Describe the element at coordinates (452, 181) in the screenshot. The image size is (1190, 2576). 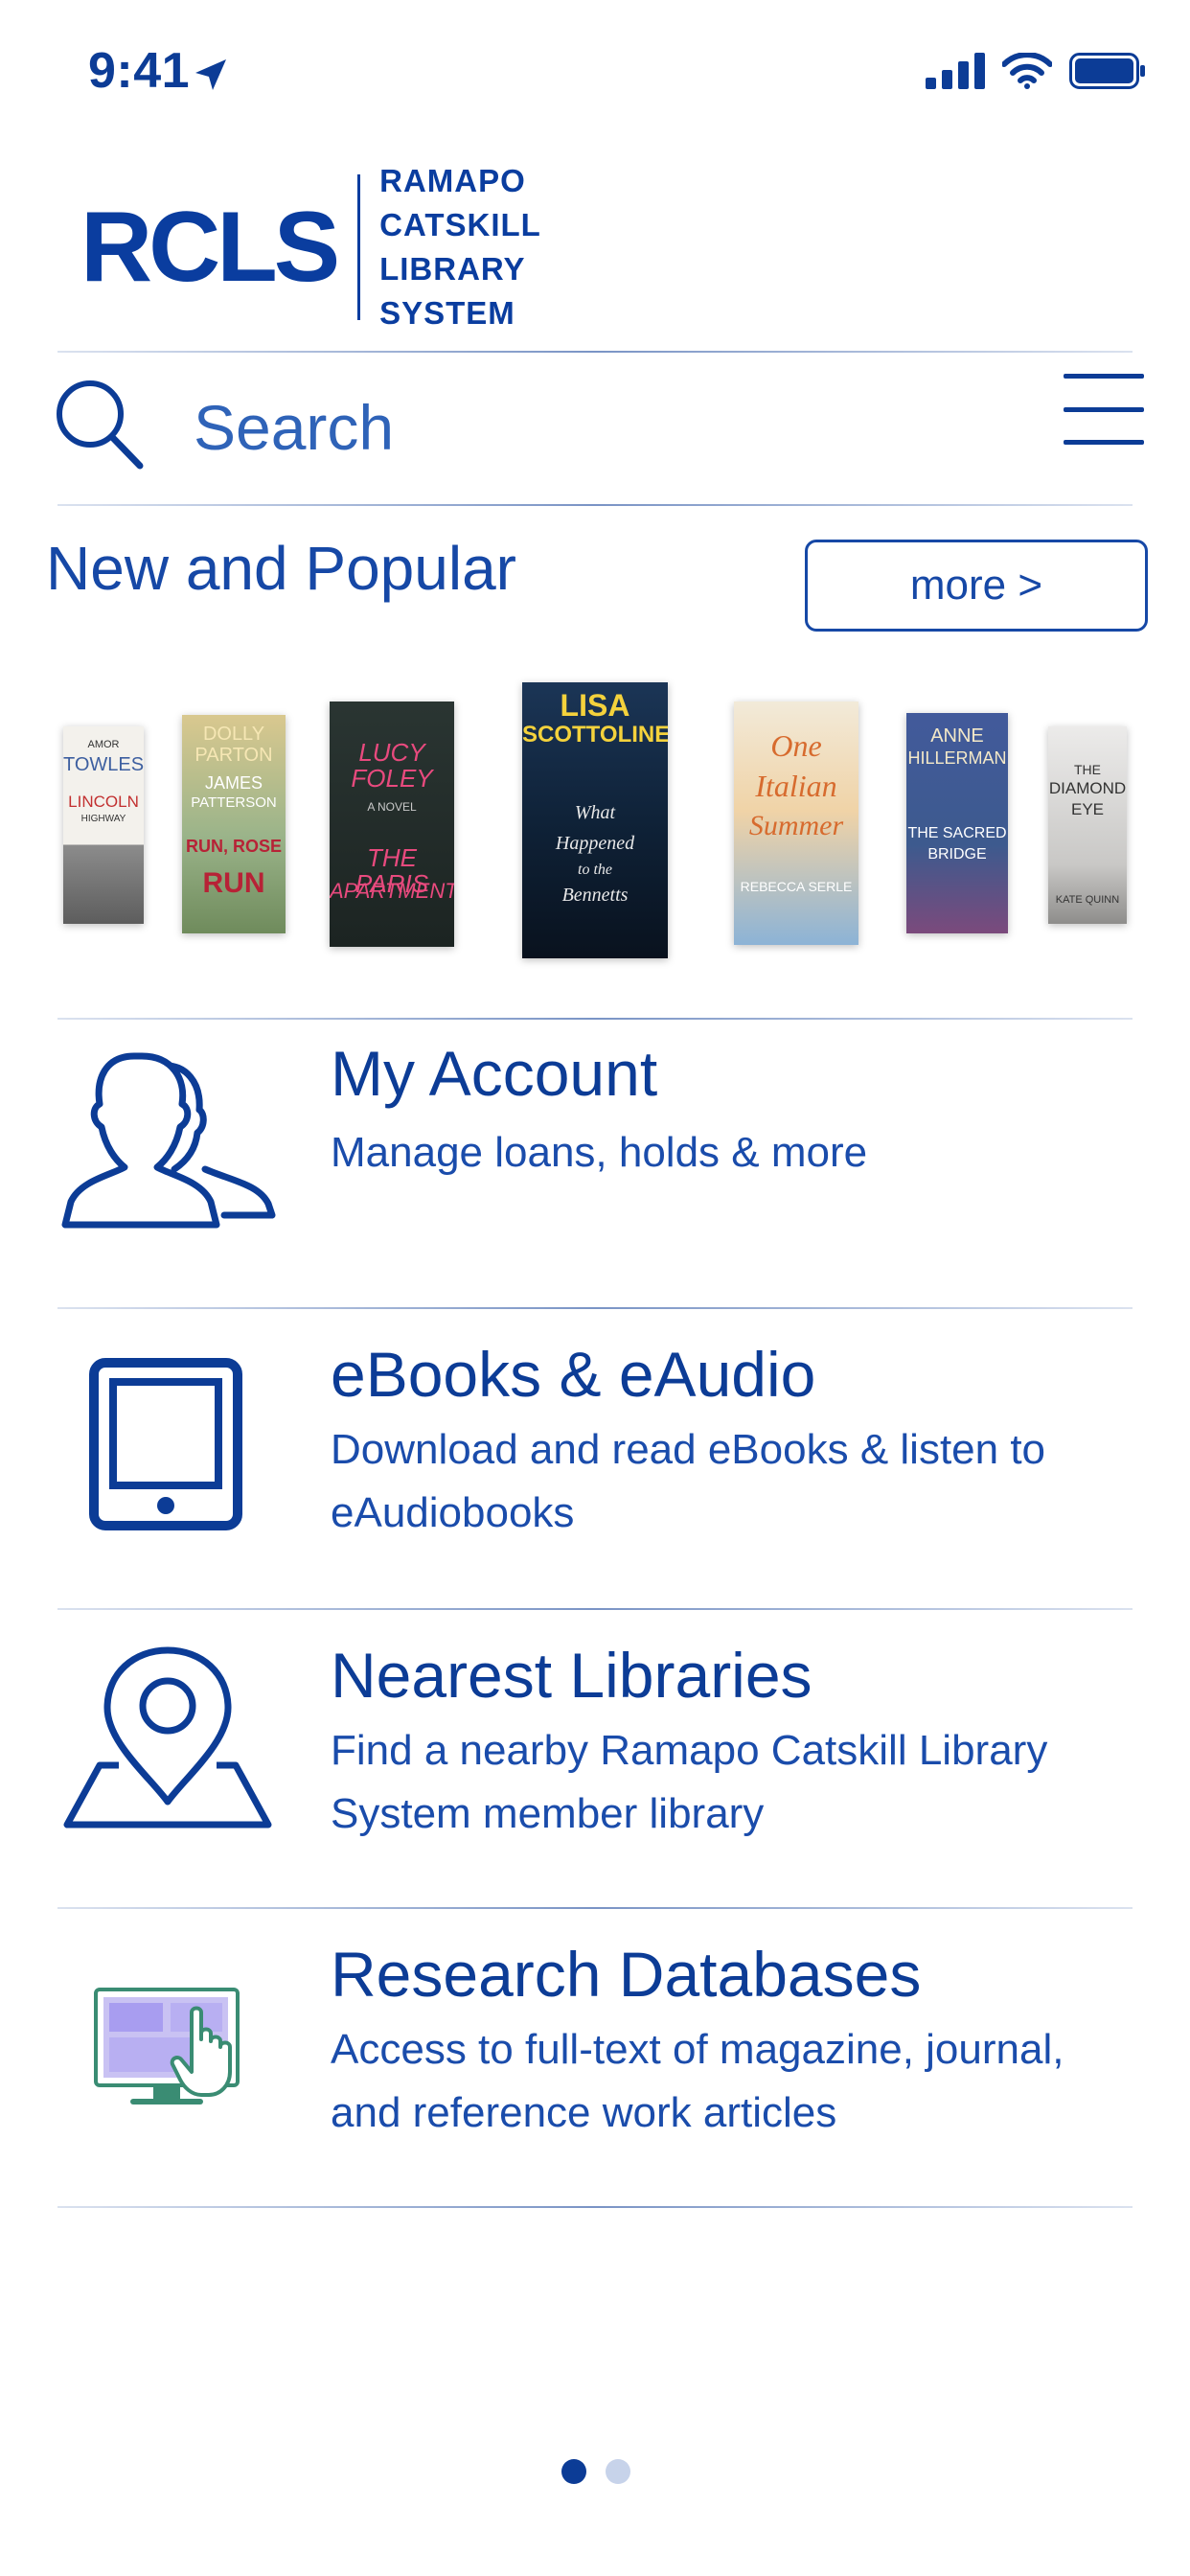
I see `logo-line: RAMAPO` at that location.